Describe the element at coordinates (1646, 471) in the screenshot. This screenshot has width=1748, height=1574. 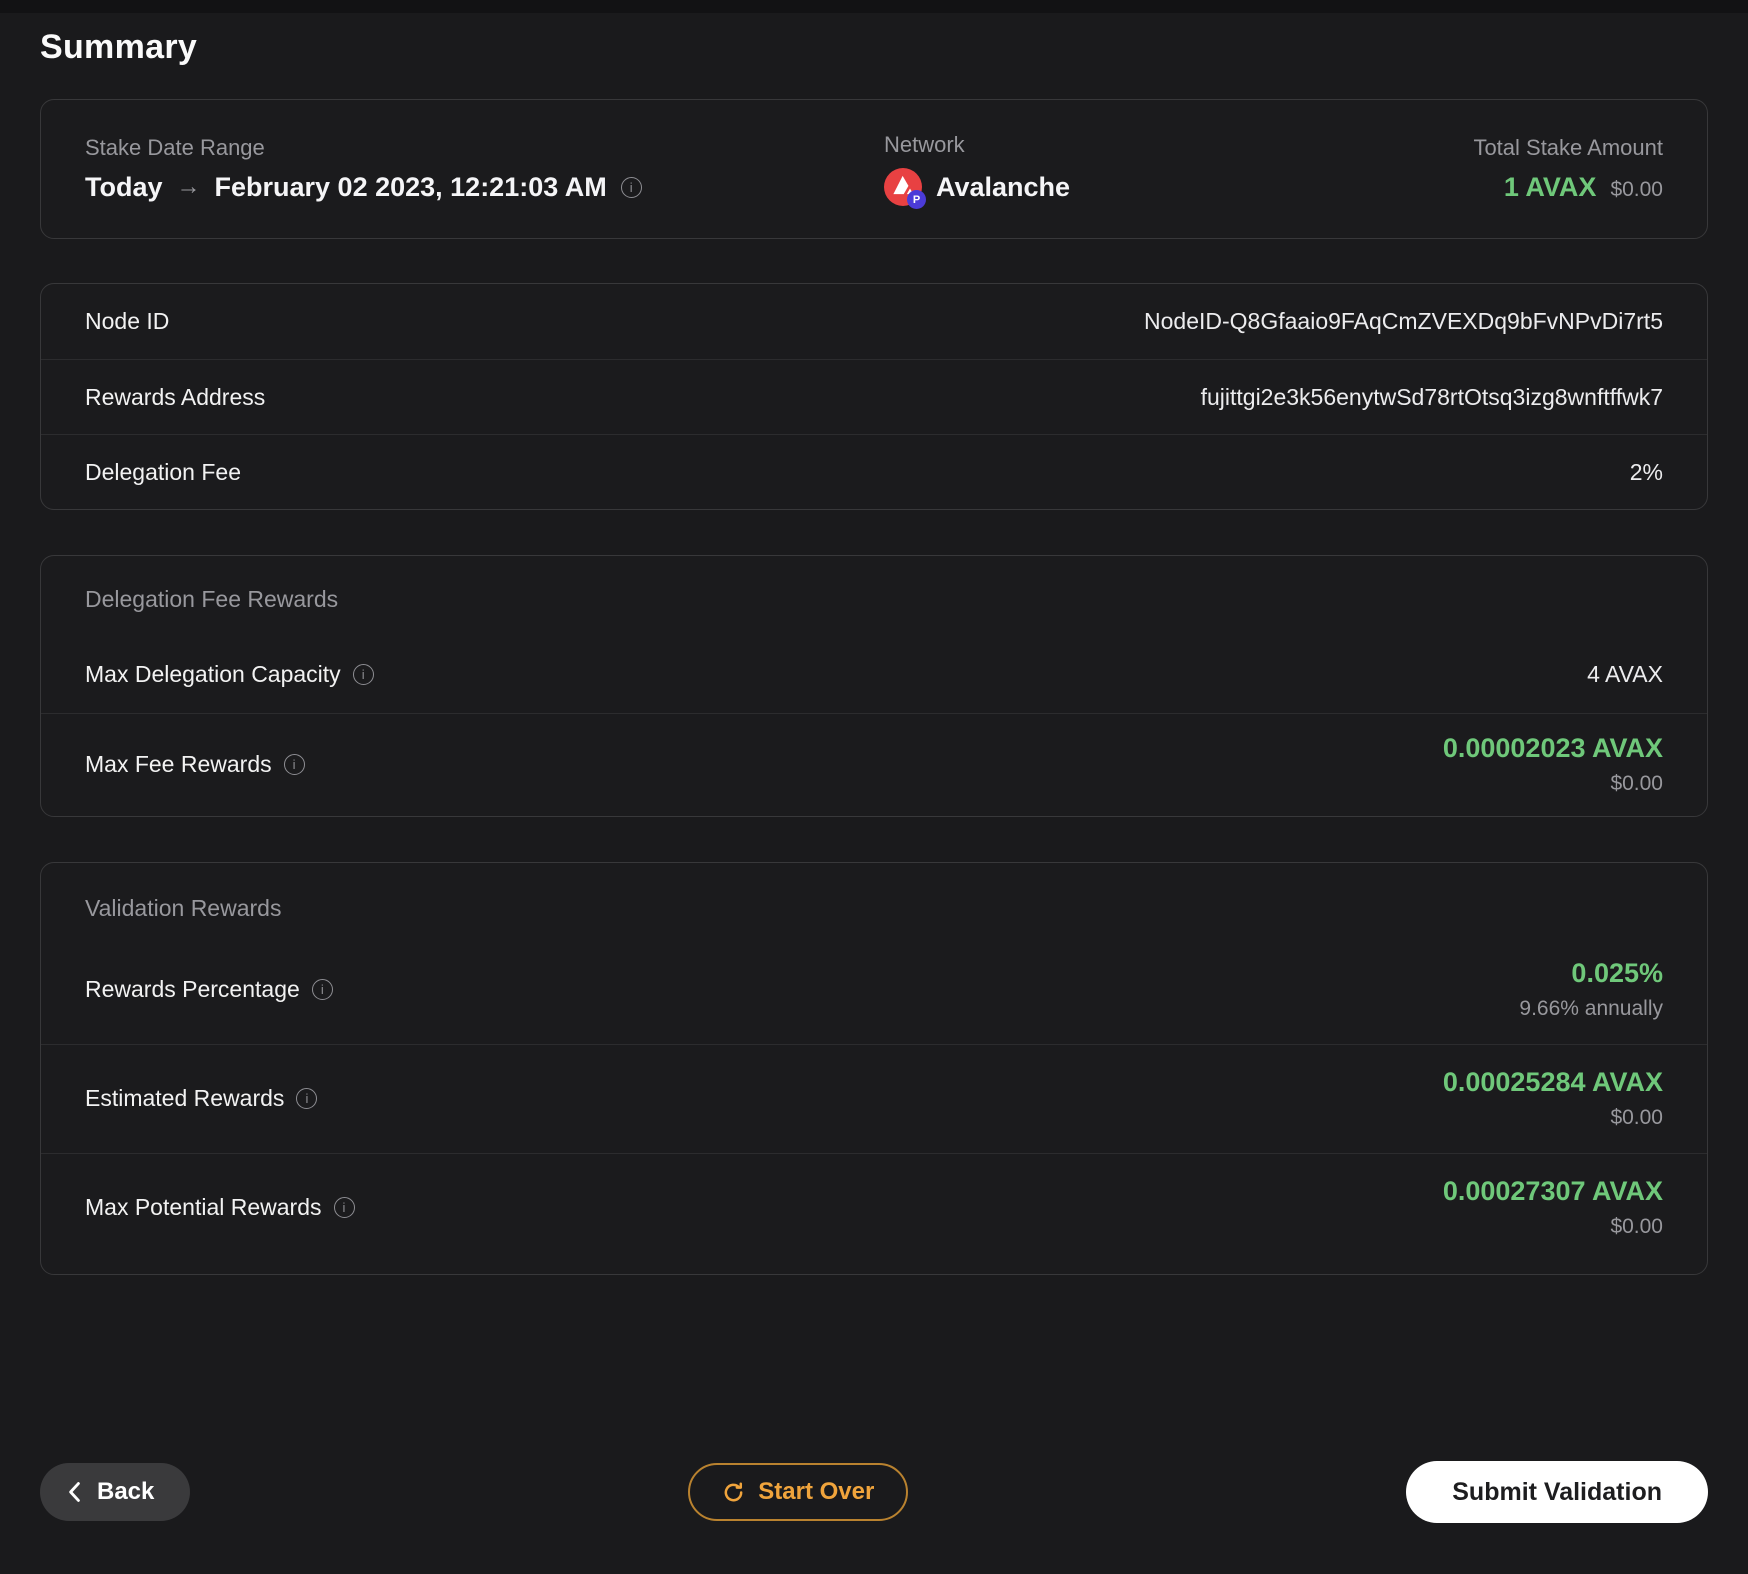
I see `delegation-fee-value: 2%` at that location.